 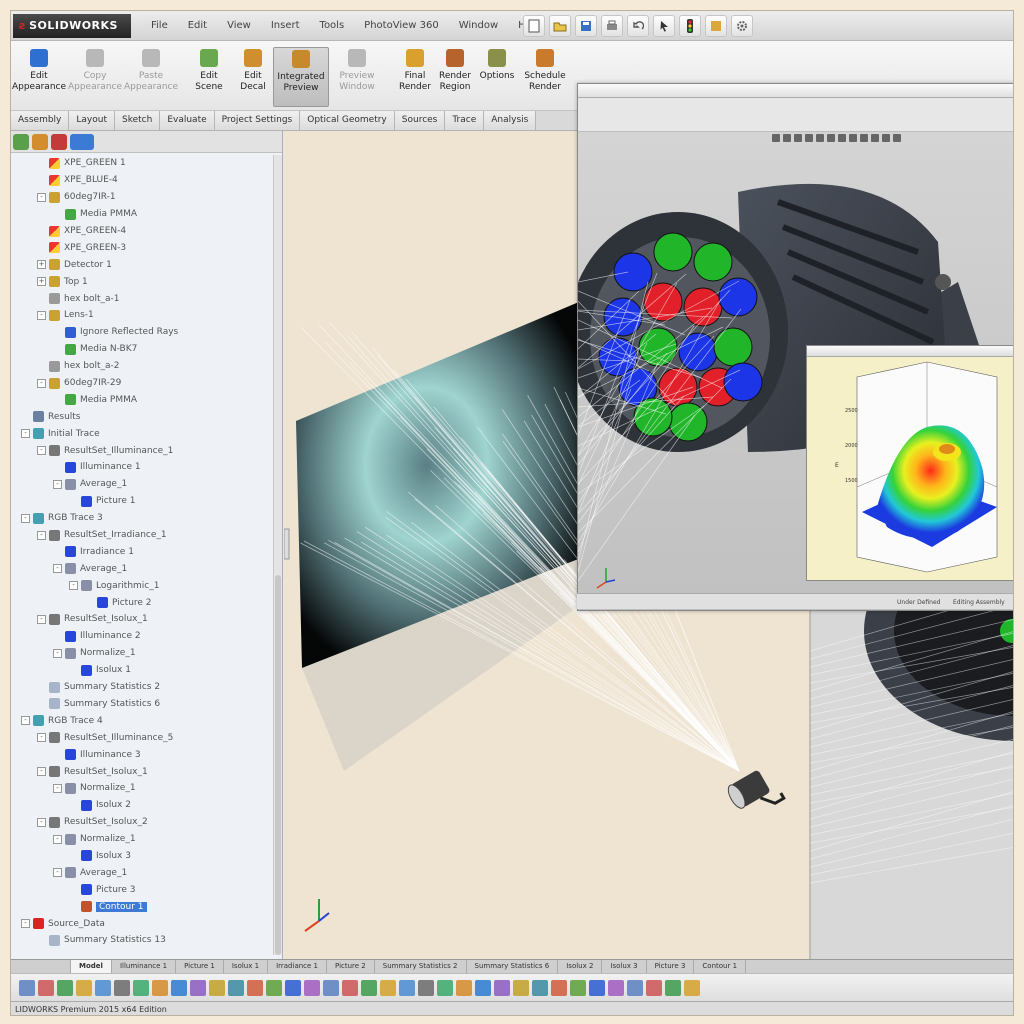 What do you see at coordinates (59, 142) in the screenshot?
I see `configuration-manager-icon` at bounding box center [59, 142].